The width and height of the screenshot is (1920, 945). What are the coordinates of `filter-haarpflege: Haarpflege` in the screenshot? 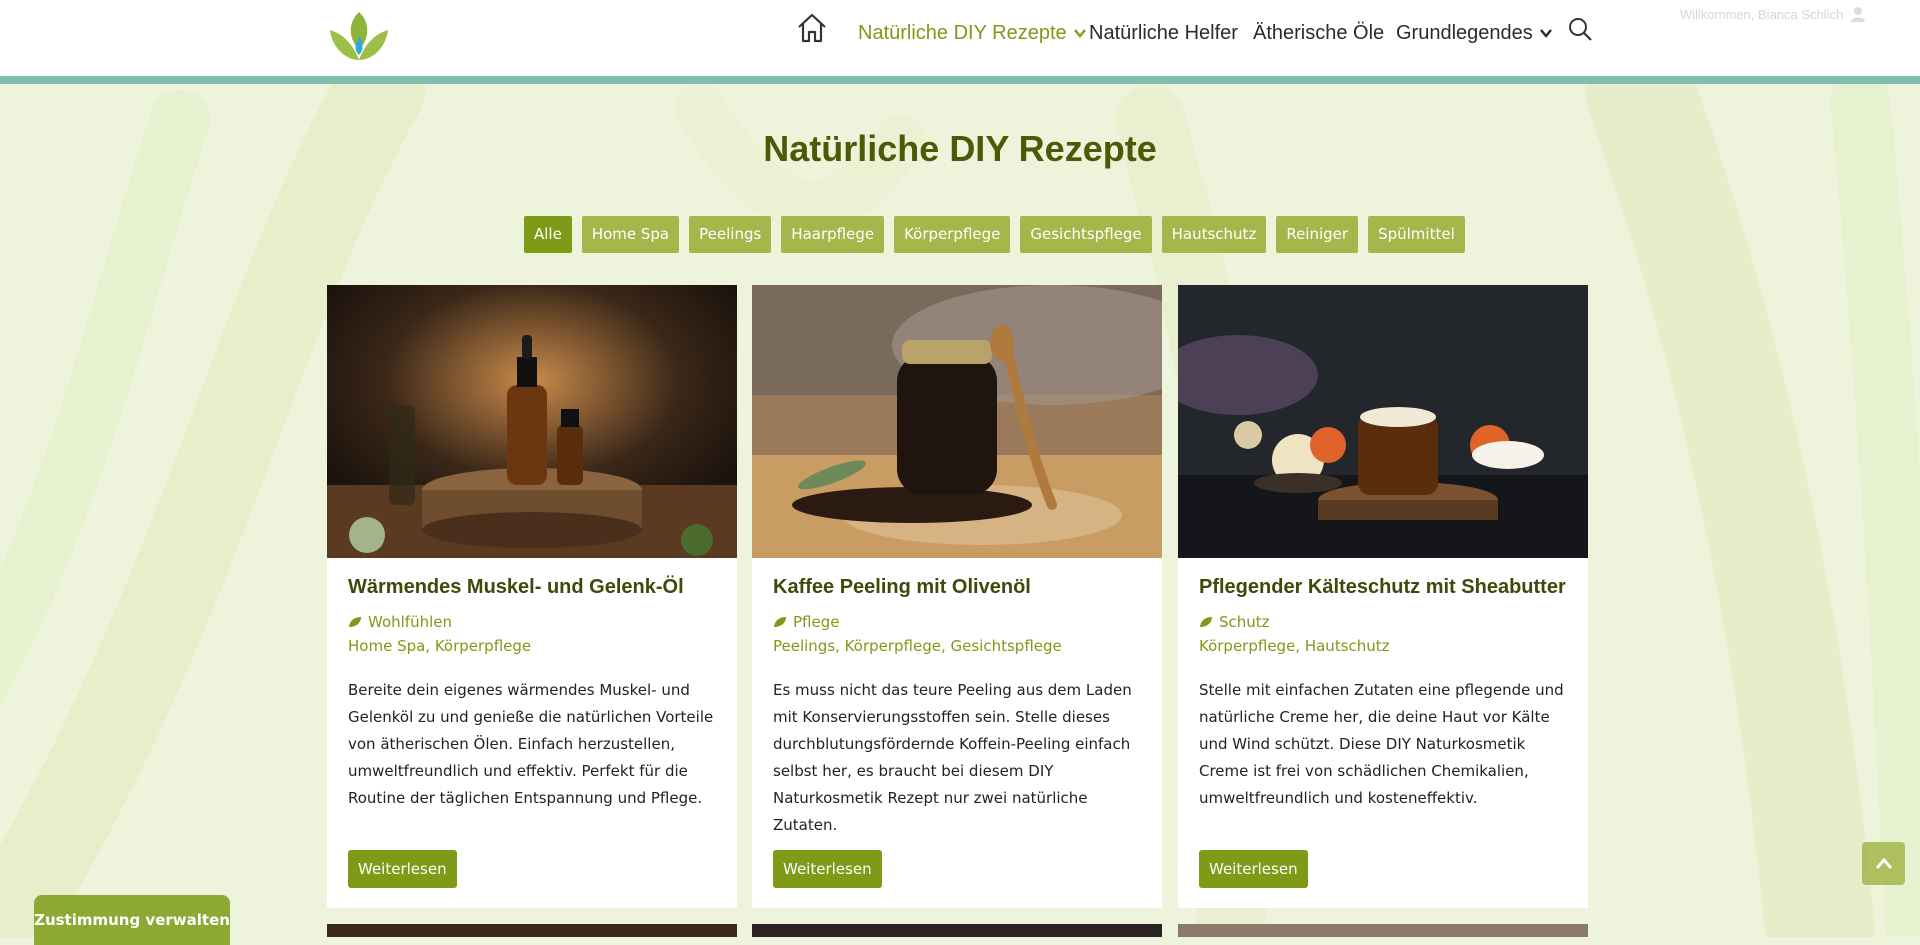 It's located at (833, 234).